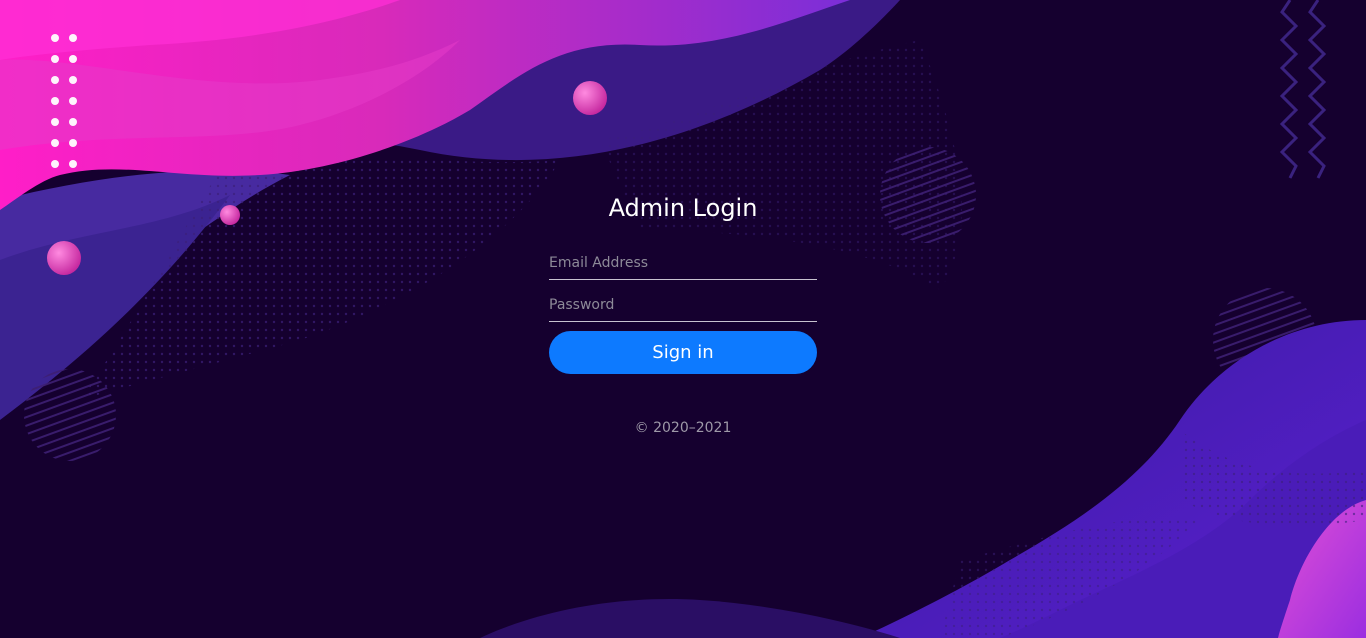  What do you see at coordinates (683, 428) in the screenshot?
I see `copyright-text: © 2020–2021` at bounding box center [683, 428].